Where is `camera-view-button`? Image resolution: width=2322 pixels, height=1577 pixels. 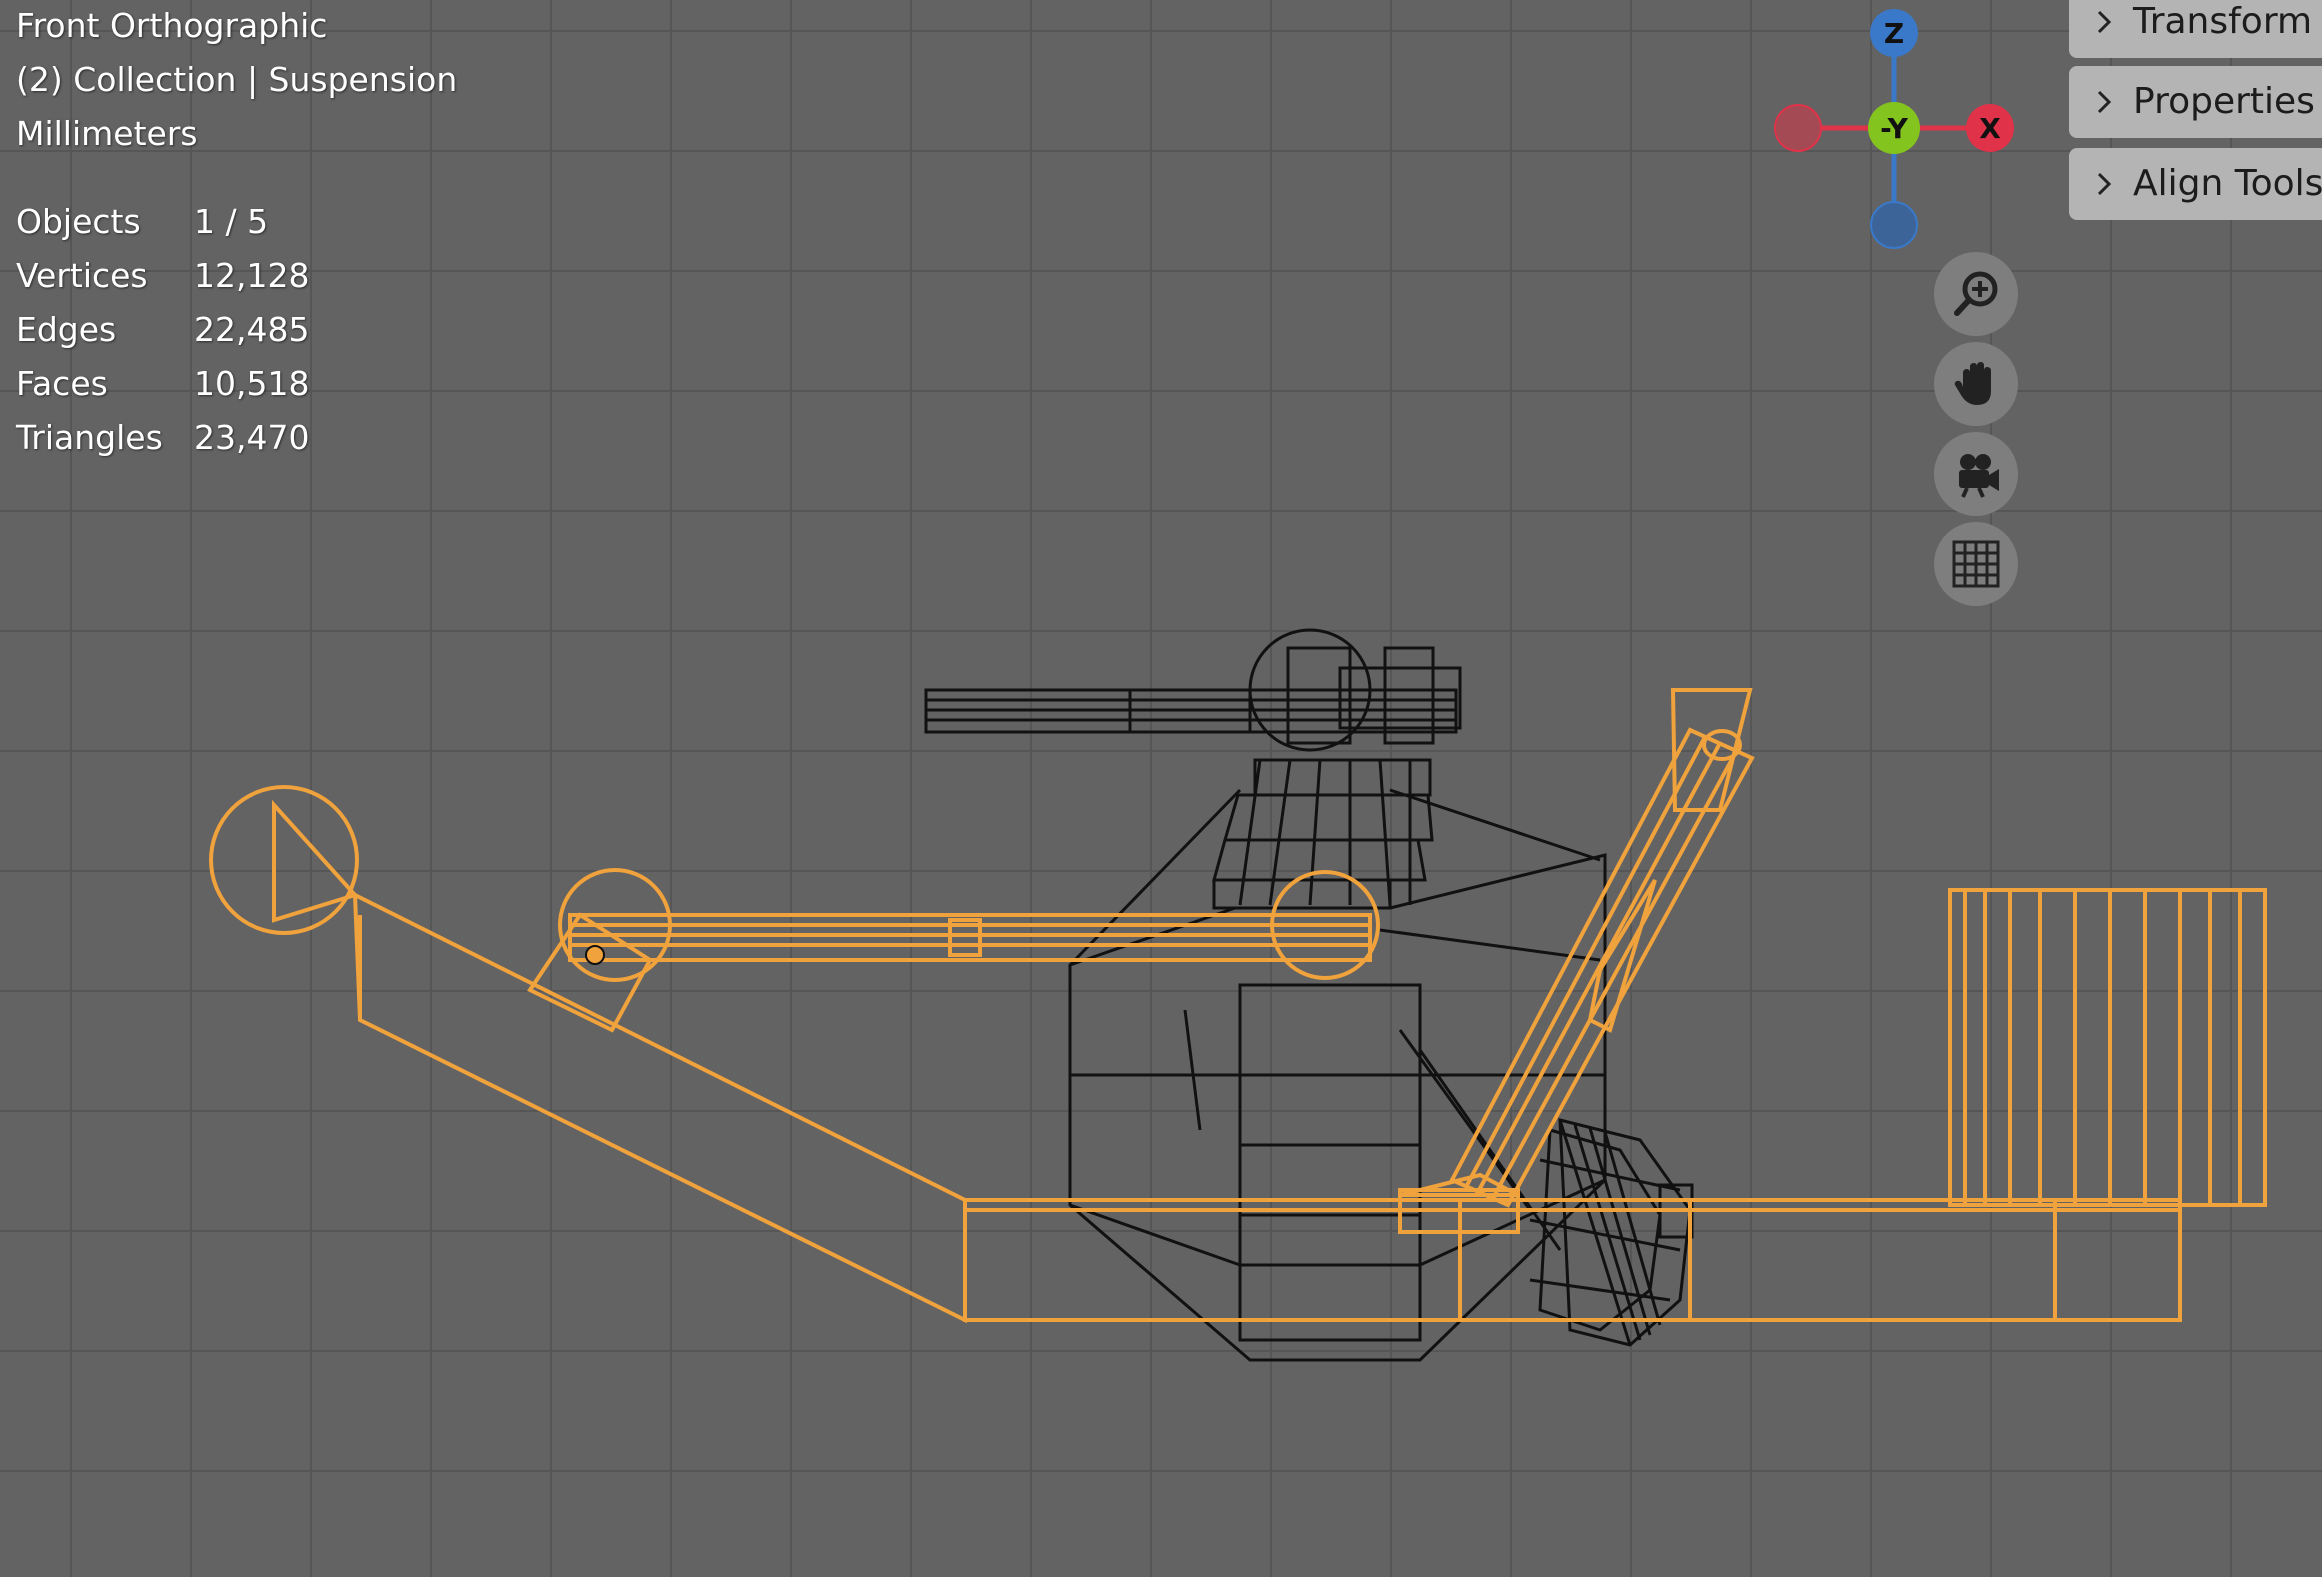 camera-view-button is located at coordinates (1976, 474).